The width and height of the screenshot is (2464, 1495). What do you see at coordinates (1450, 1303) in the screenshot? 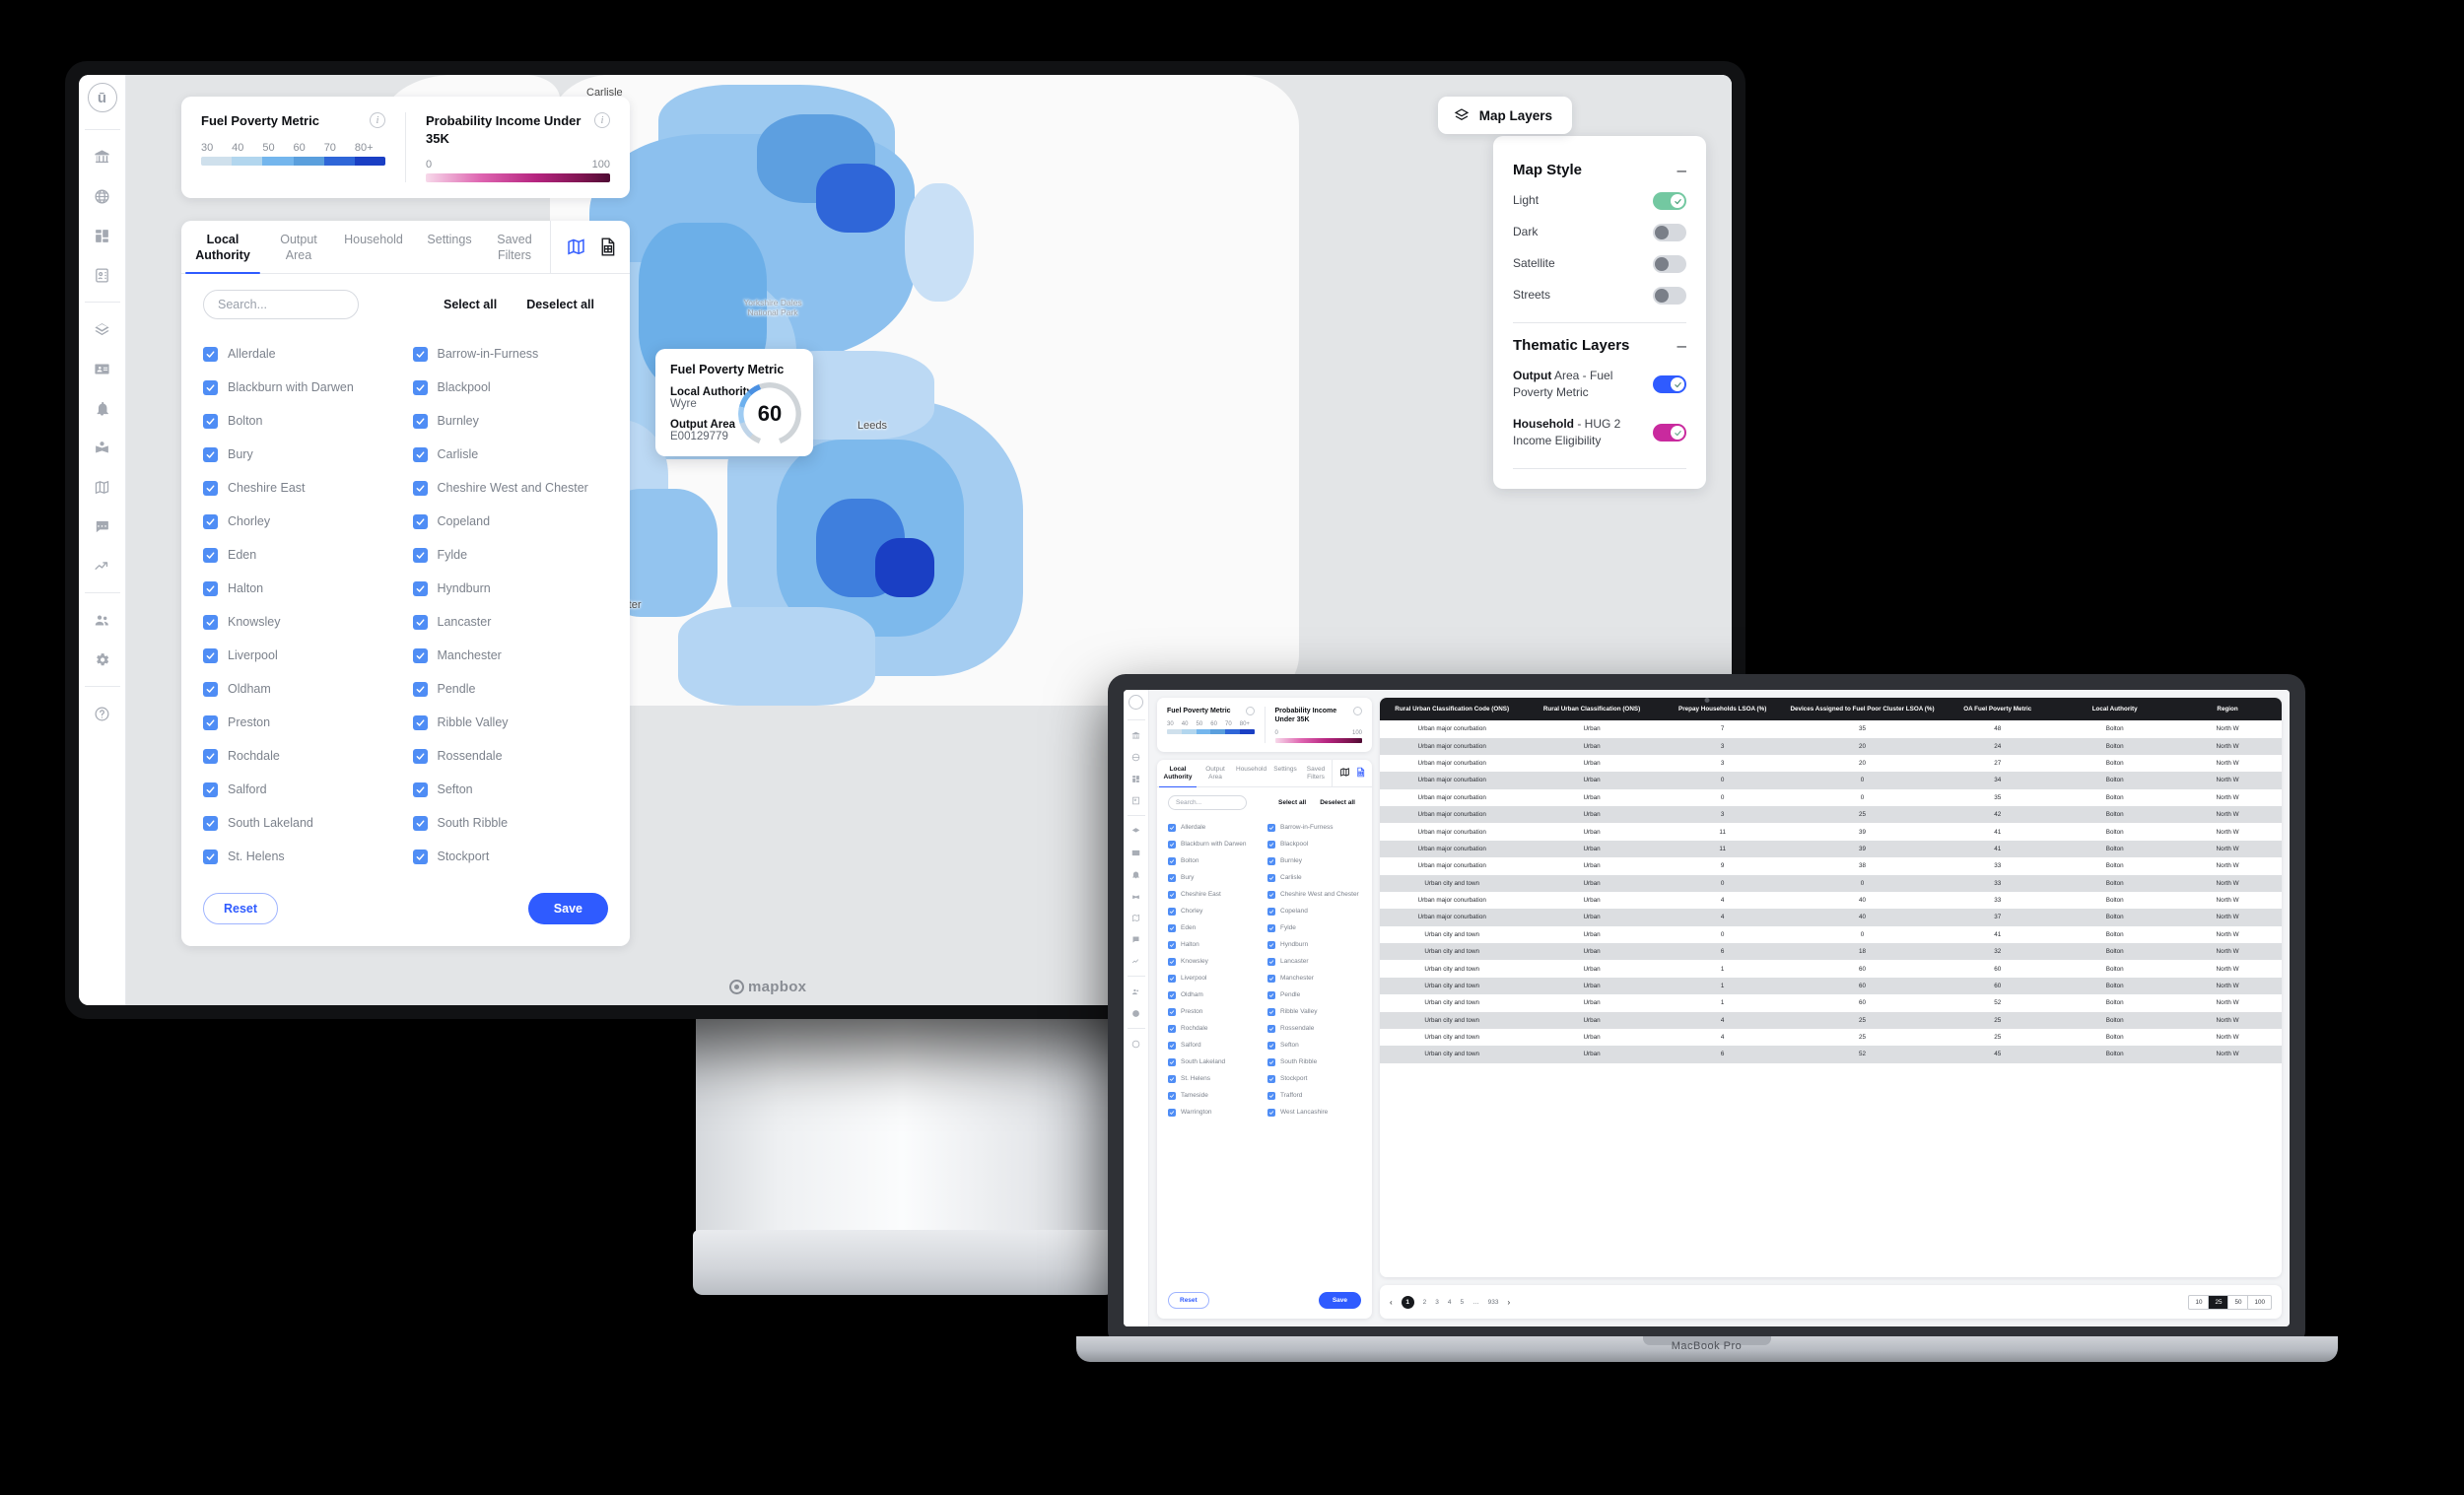
I see `pagination-page: 4` at bounding box center [1450, 1303].